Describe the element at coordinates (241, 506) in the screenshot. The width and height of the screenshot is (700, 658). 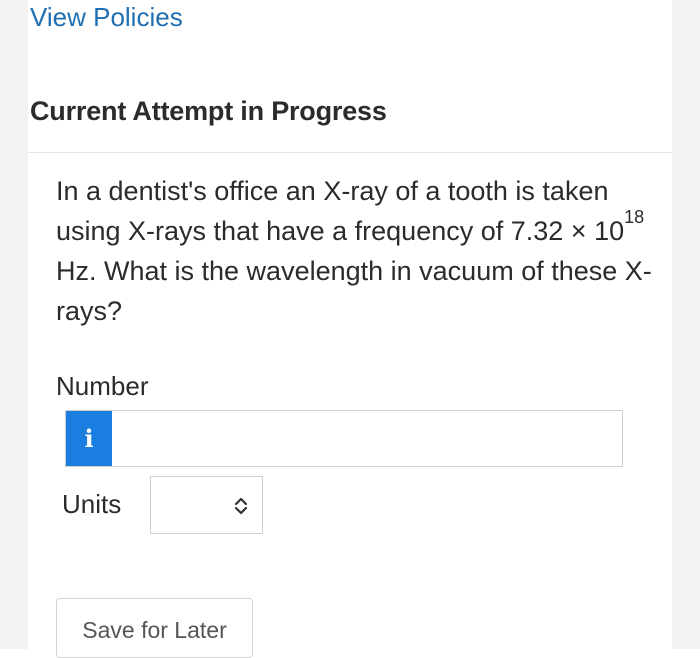
I see `chevron-up-down-icon` at that location.